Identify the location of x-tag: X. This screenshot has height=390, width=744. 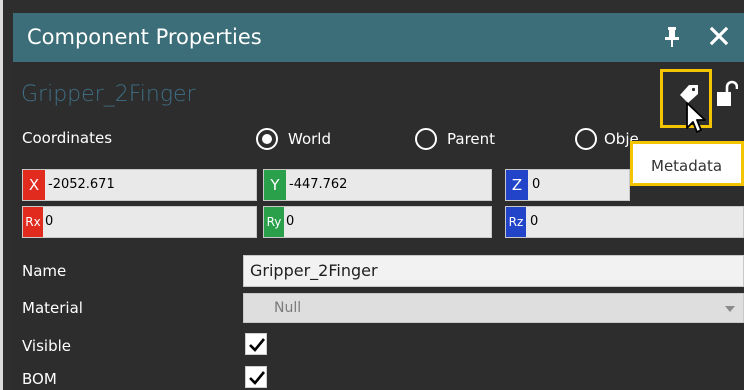
(34, 185).